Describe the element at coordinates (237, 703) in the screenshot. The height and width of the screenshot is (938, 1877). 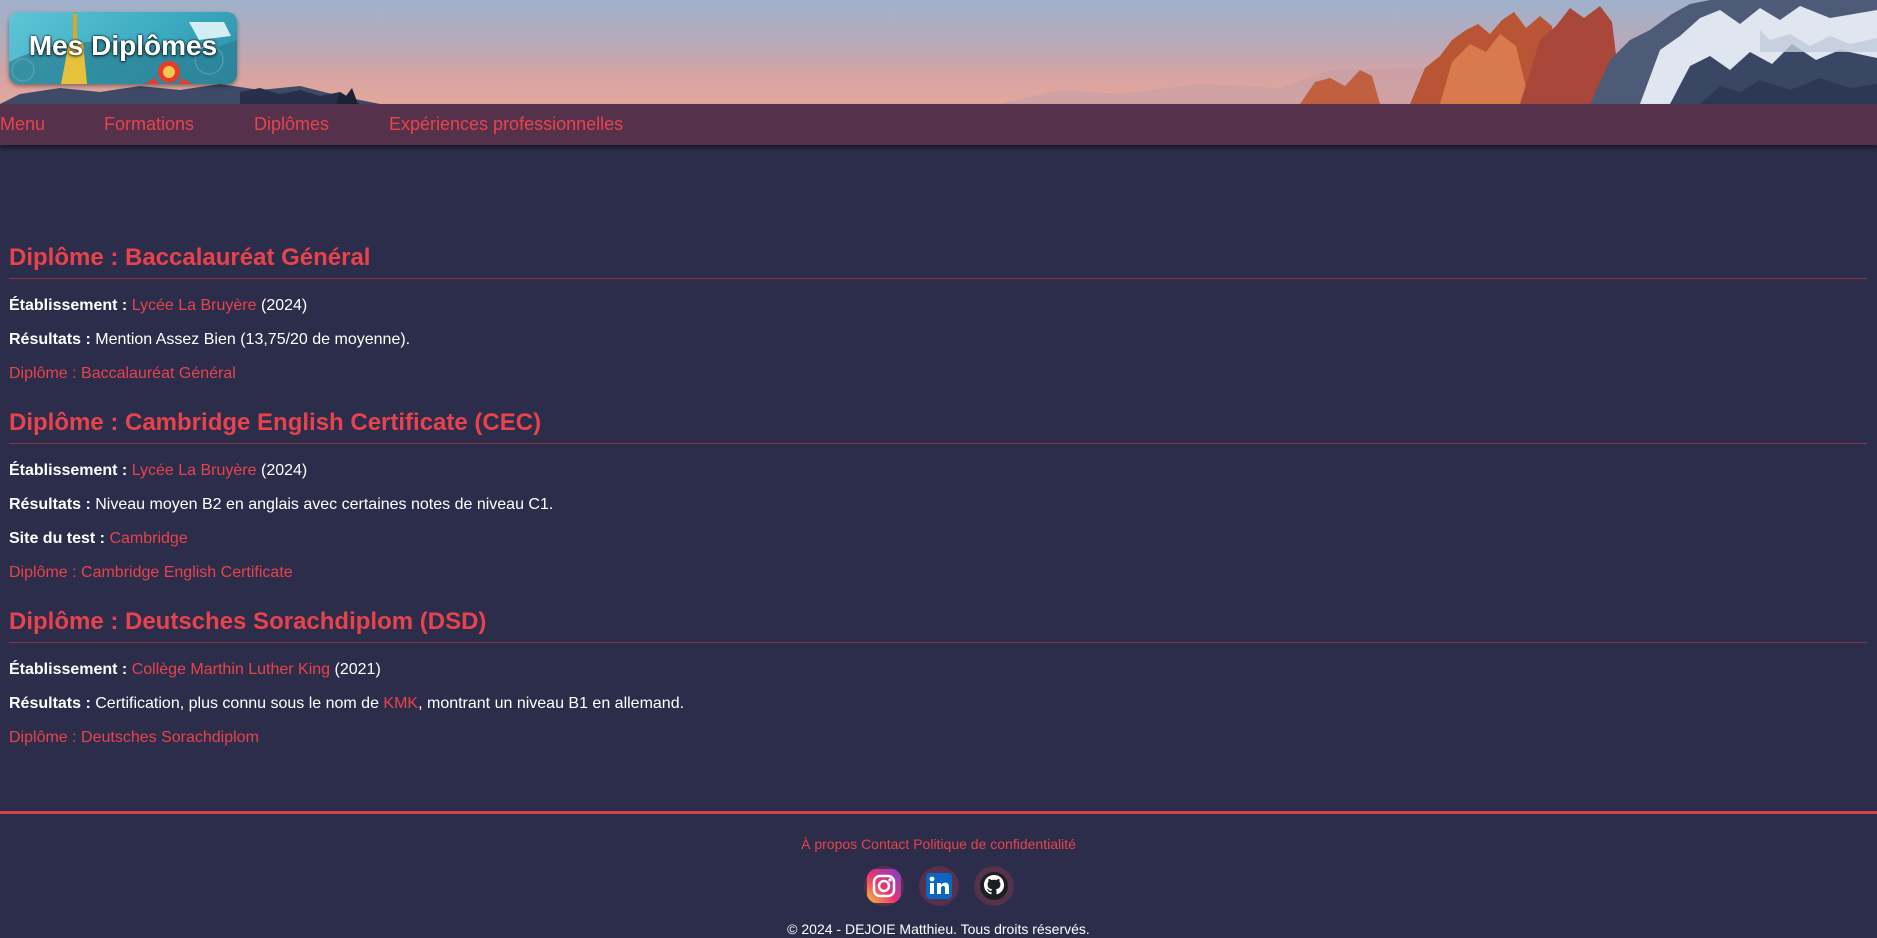
I see `results-text-before: Certification, plus connu sous le nom de` at that location.